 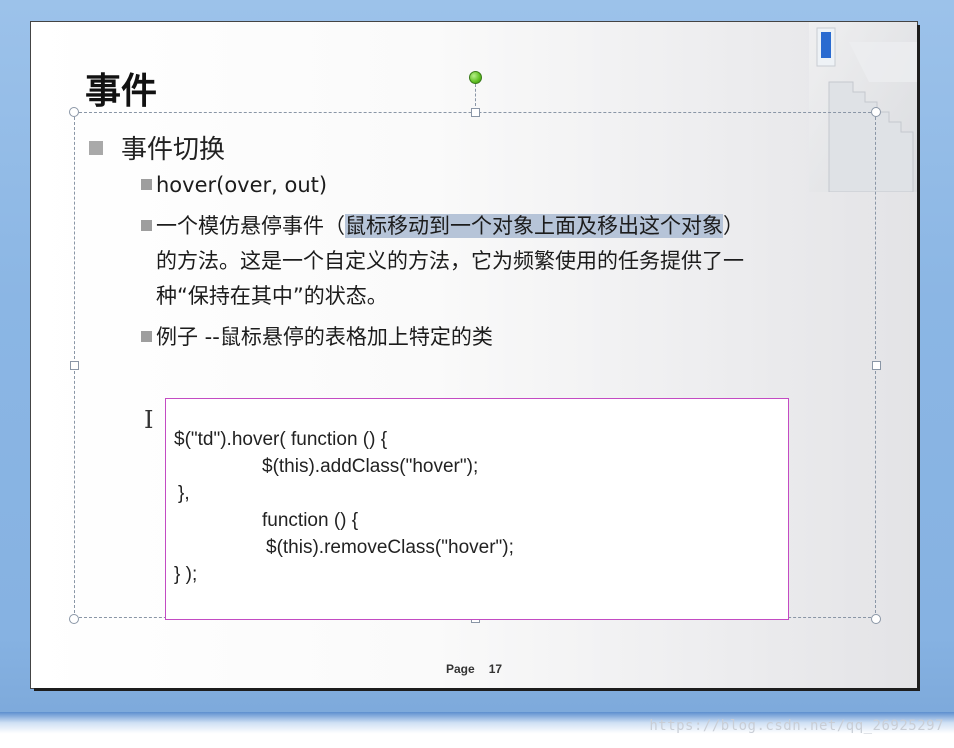 What do you see at coordinates (495, 669) in the screenshot?
I see `page-number: 17` at bounding box center [495, 669].